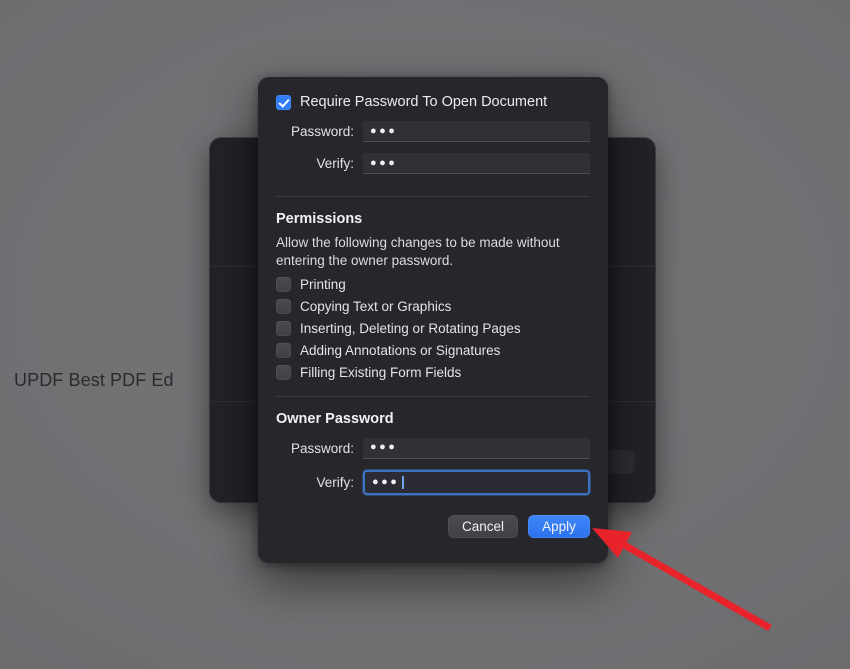 The width and height of the screenshot is (850, 669). What do you see at coordinates (283, 284) in the screenshot?
I see `permission-checkbox-printing` at bounding box center [283, 284].